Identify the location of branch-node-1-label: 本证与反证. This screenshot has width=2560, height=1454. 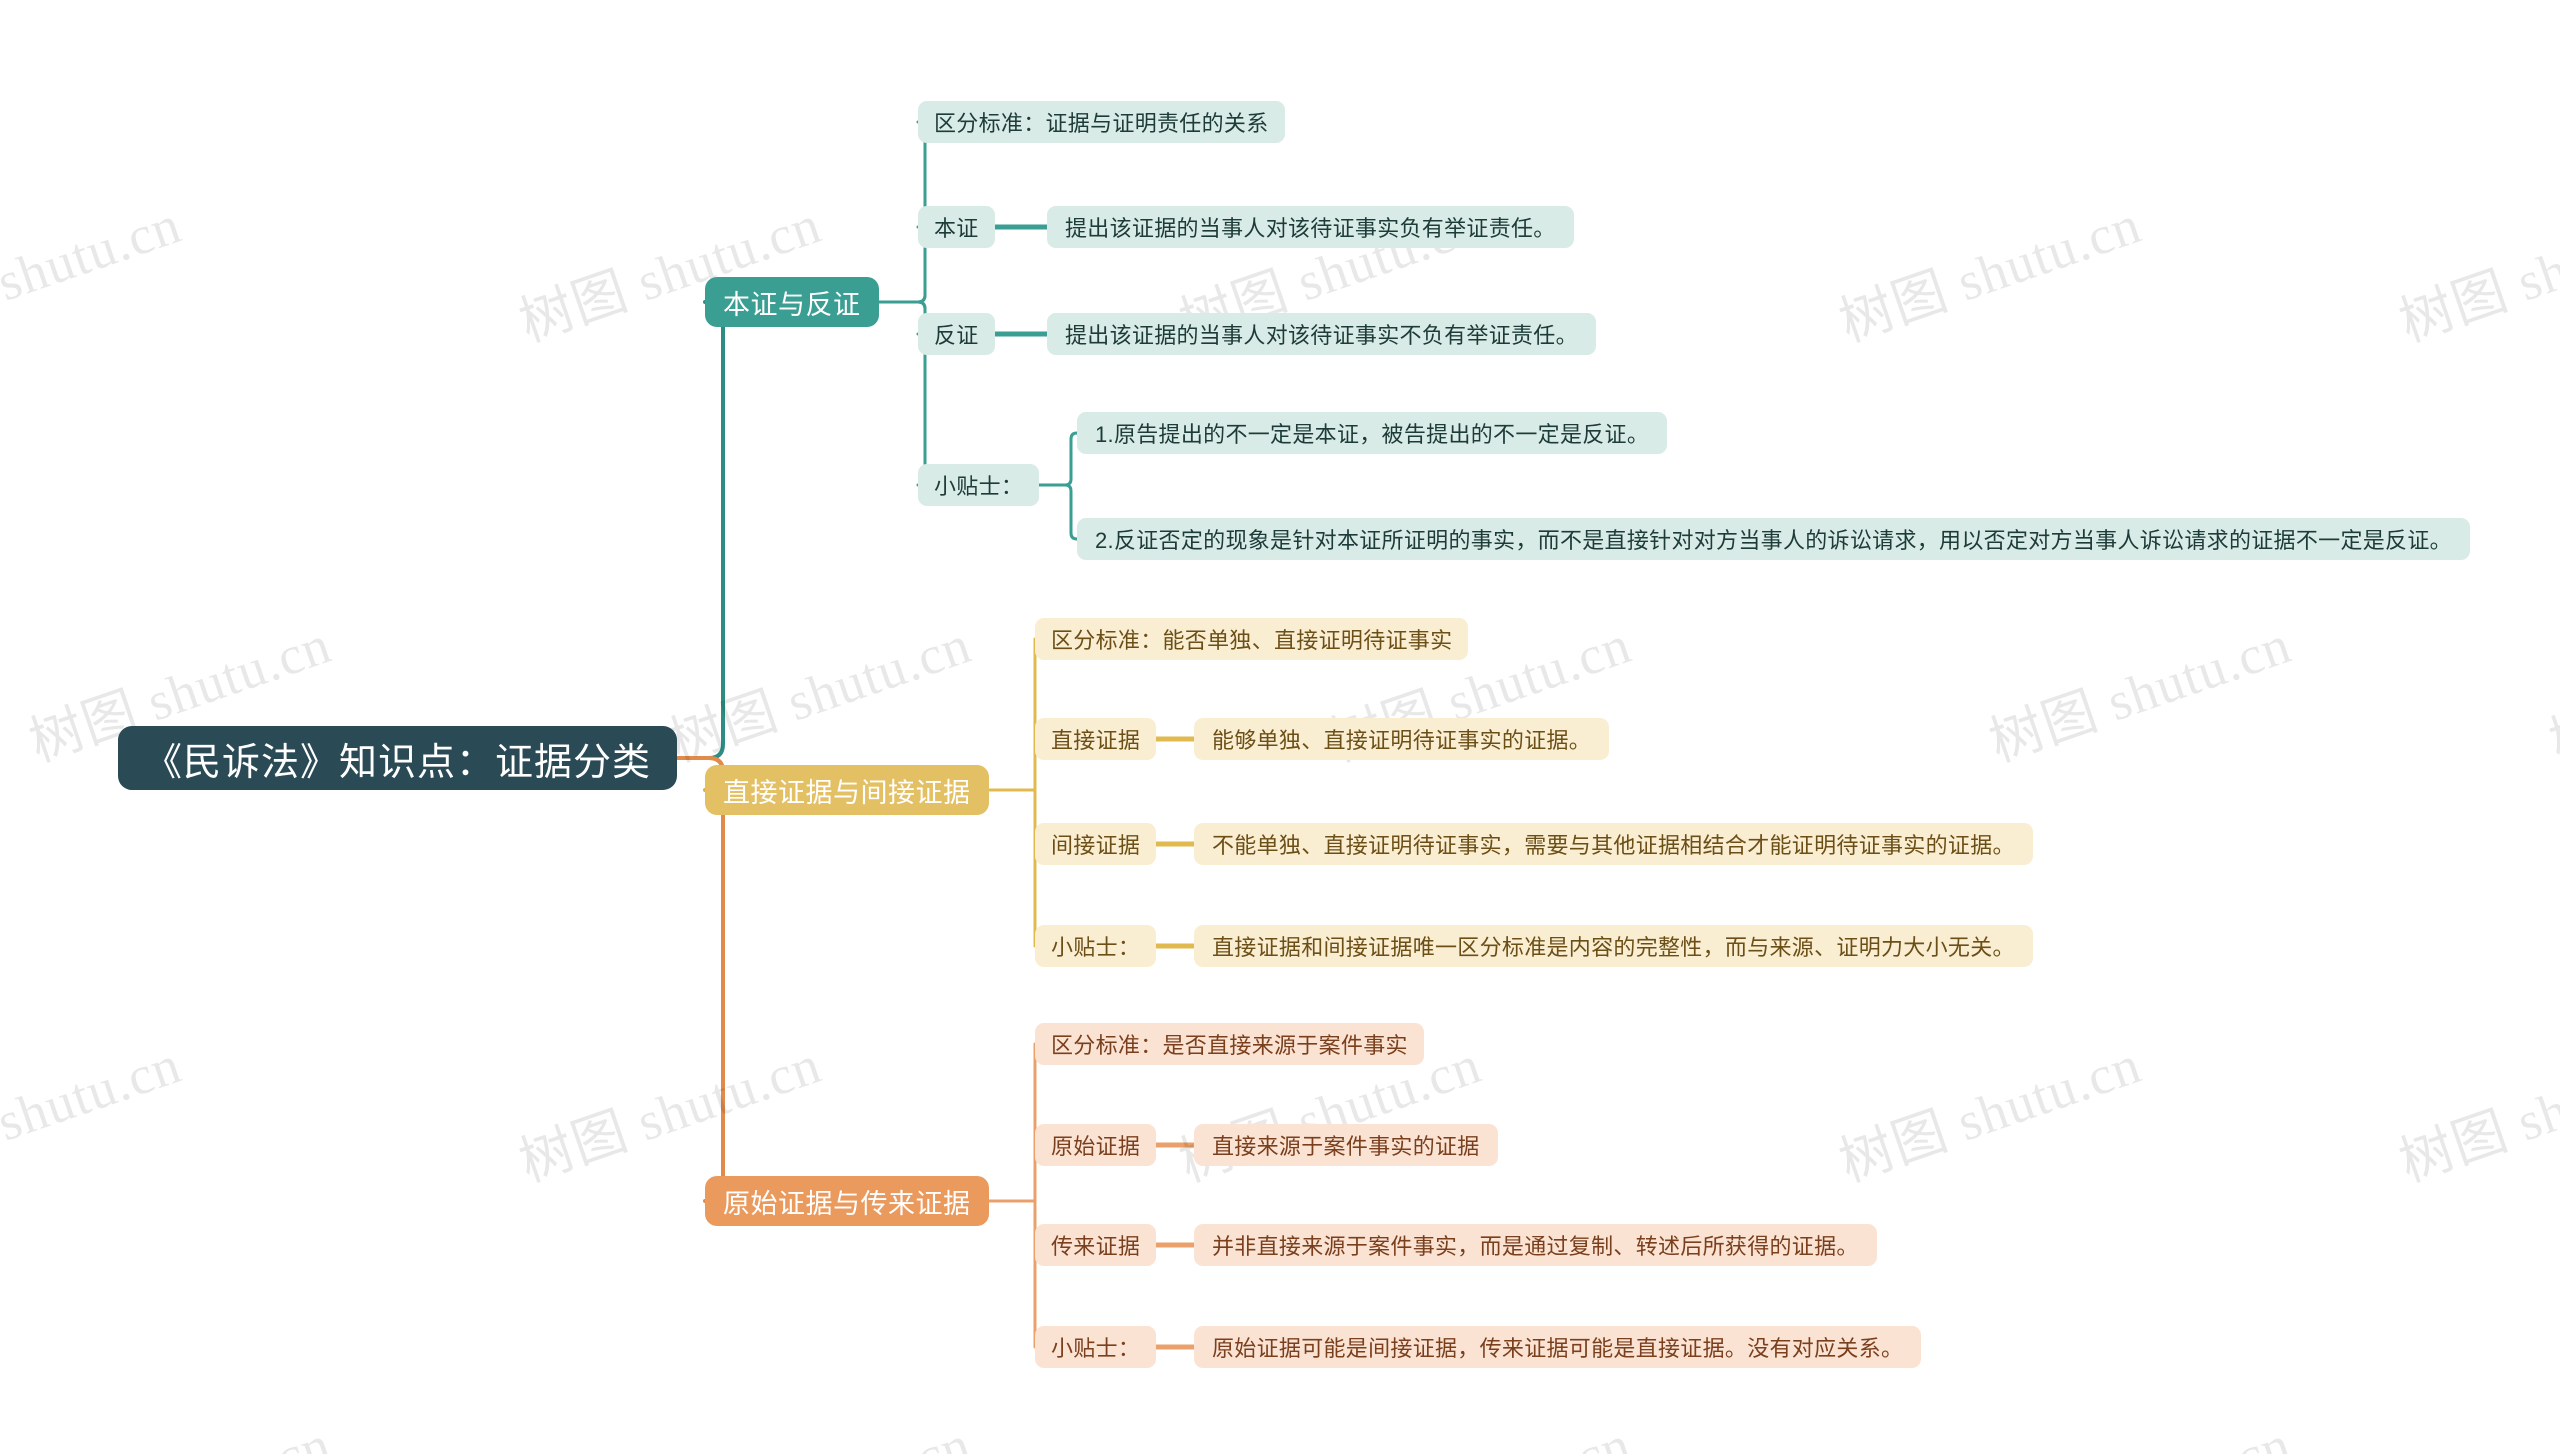
(792, 304).